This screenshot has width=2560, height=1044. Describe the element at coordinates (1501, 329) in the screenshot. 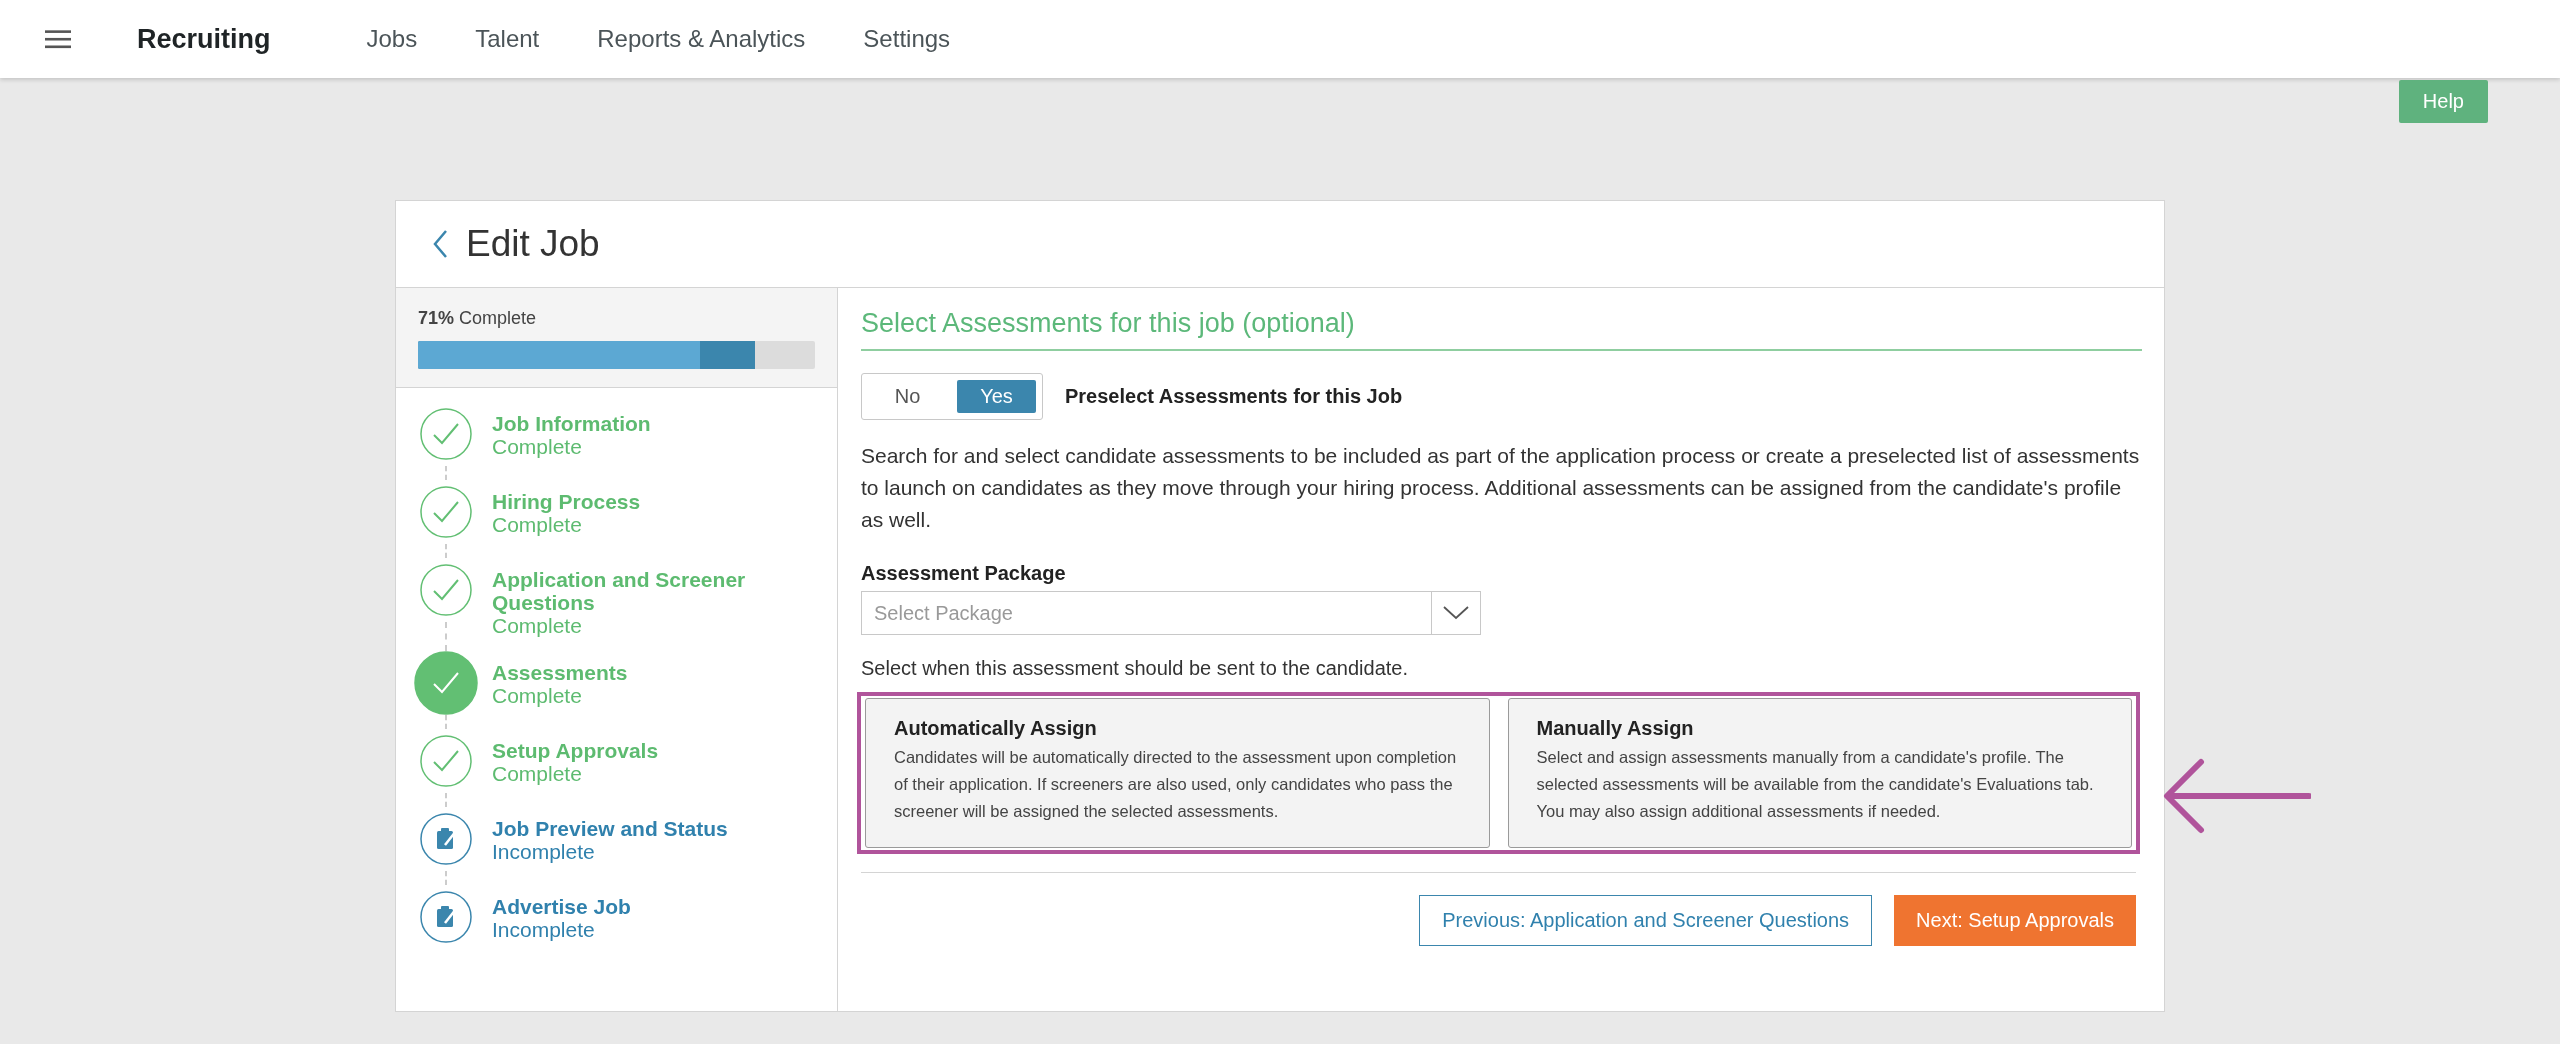

I see `section-heading: Select Assessments for this job (optional)` at that location.